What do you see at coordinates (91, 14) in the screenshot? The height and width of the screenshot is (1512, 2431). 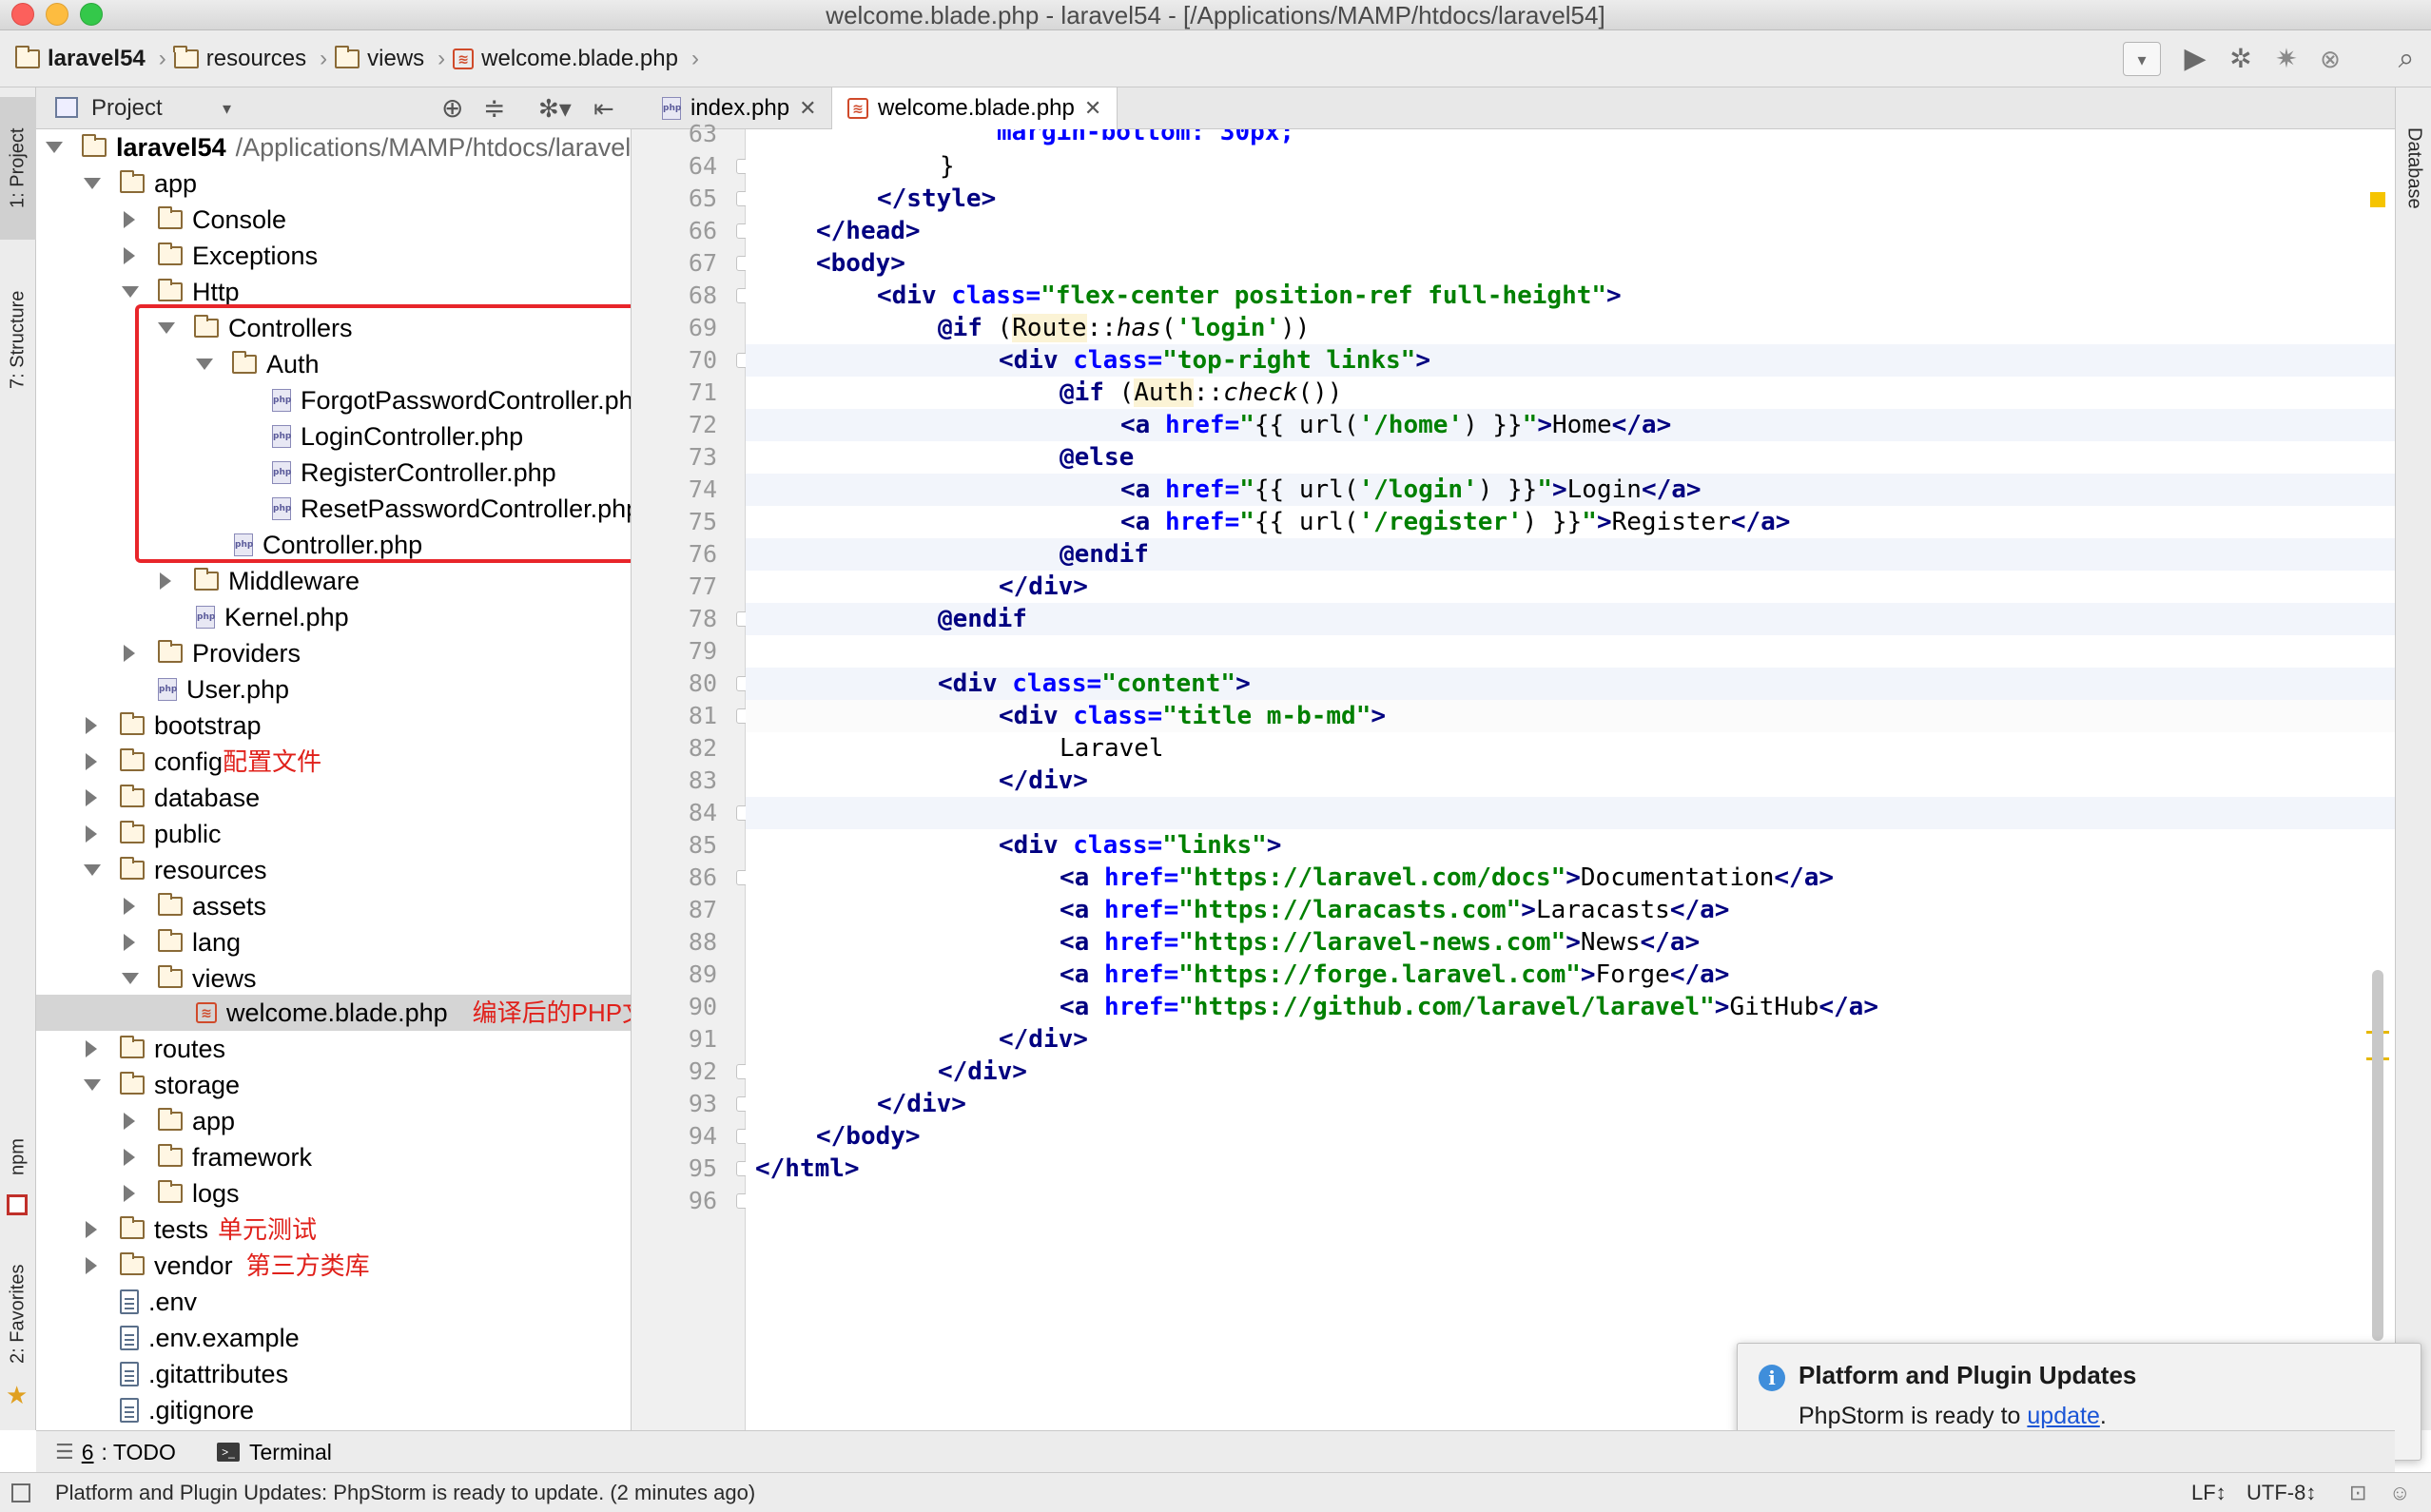 I see `zoom-window-button` at bounding box center [91, 14].